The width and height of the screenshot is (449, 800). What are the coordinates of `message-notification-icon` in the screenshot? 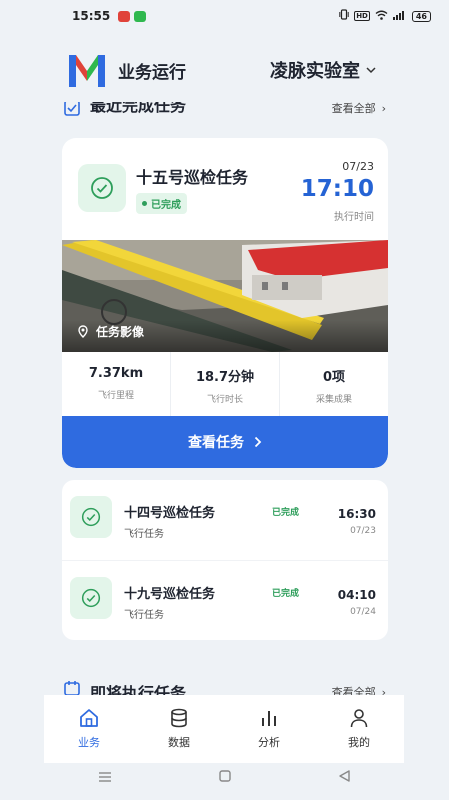 It's located at (140, 16).